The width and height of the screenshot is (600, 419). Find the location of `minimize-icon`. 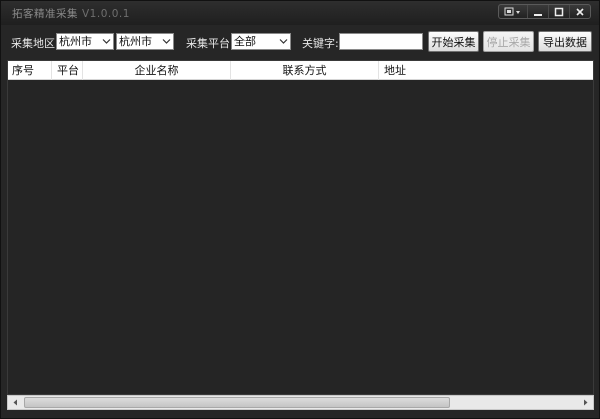

minimize-icon is located at coordinates (538, 14).